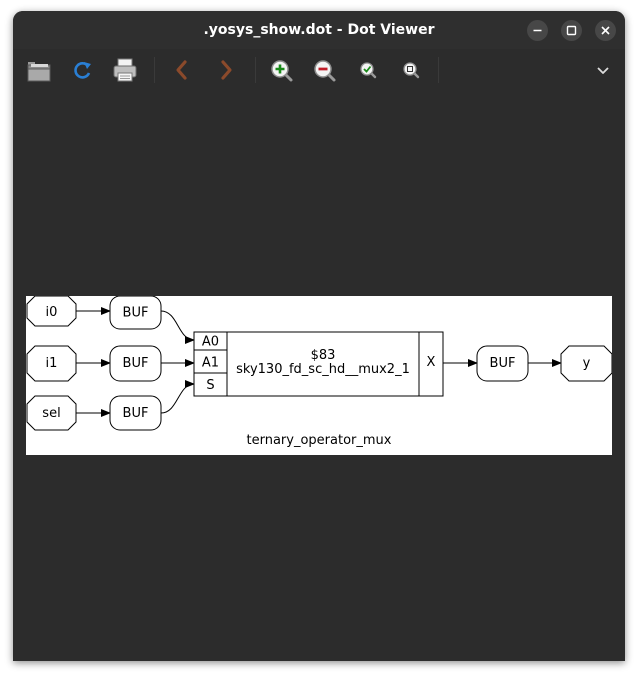 Image resolution: width=638 pixels, height=676 pixels. I want to click on edge-buf-s, so click(177, 397).